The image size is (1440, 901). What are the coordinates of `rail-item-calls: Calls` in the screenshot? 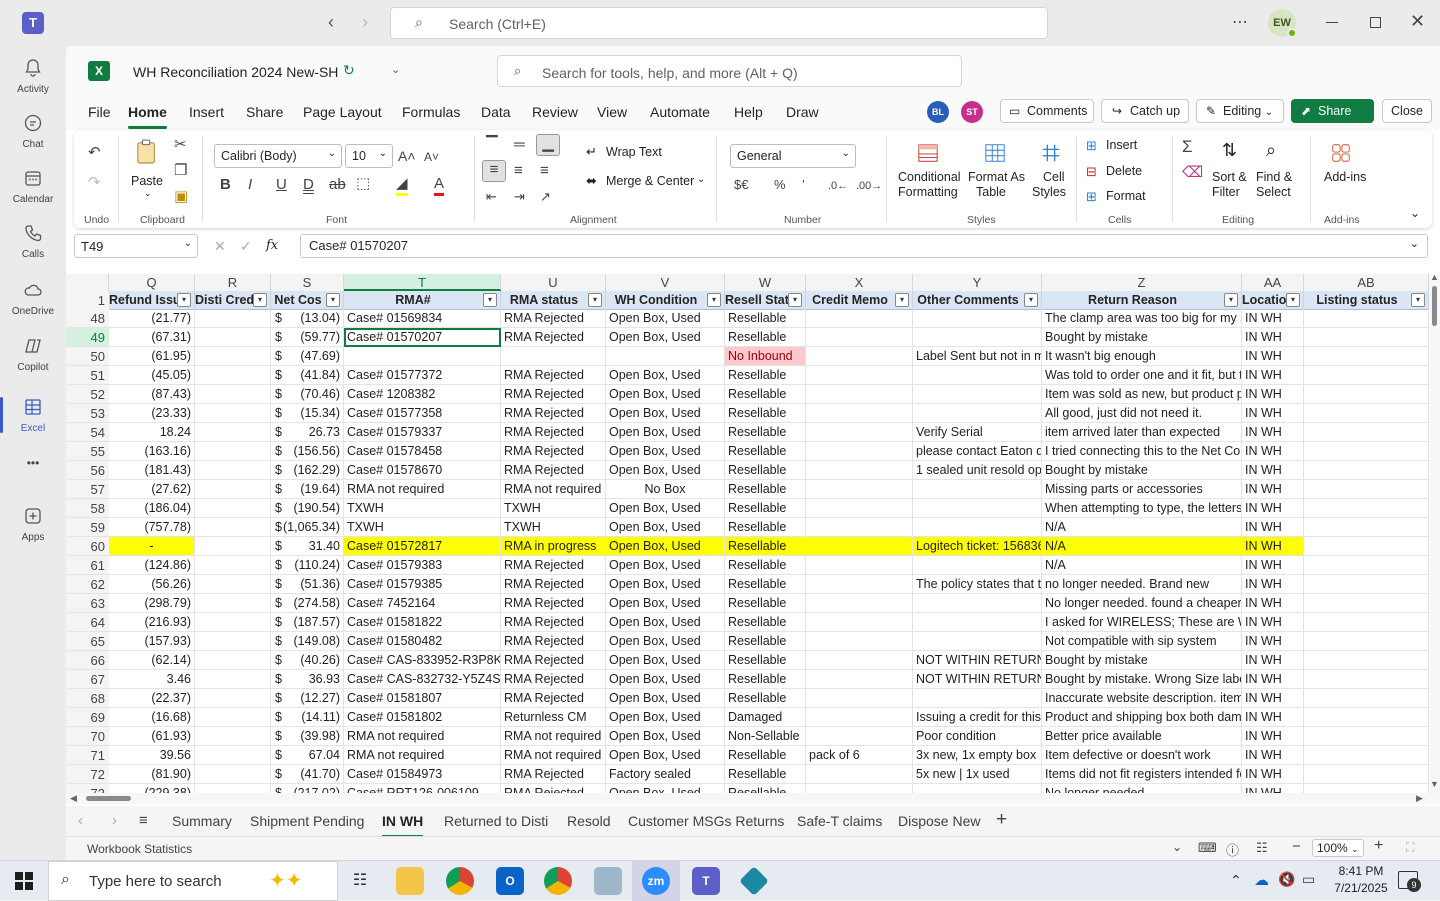 It's located at (33, 243).